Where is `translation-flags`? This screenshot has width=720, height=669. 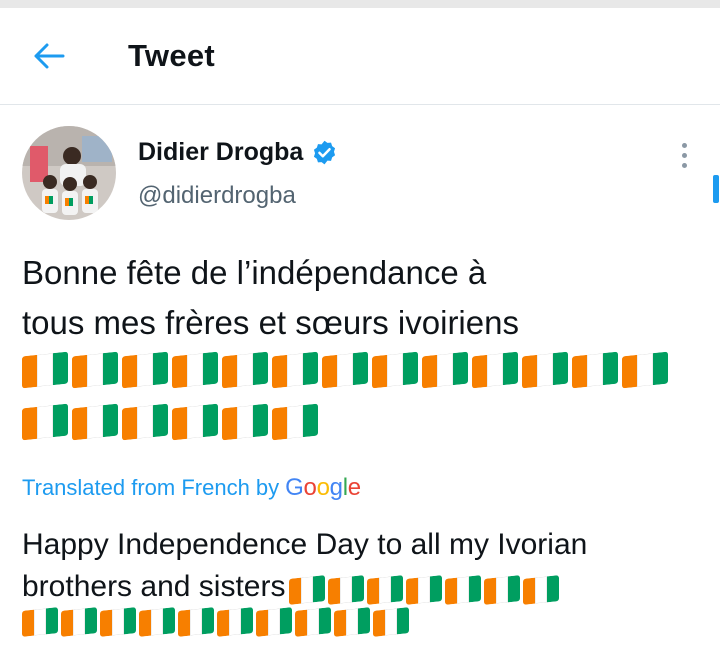
translation-flags is located at coordinates (424, 589).